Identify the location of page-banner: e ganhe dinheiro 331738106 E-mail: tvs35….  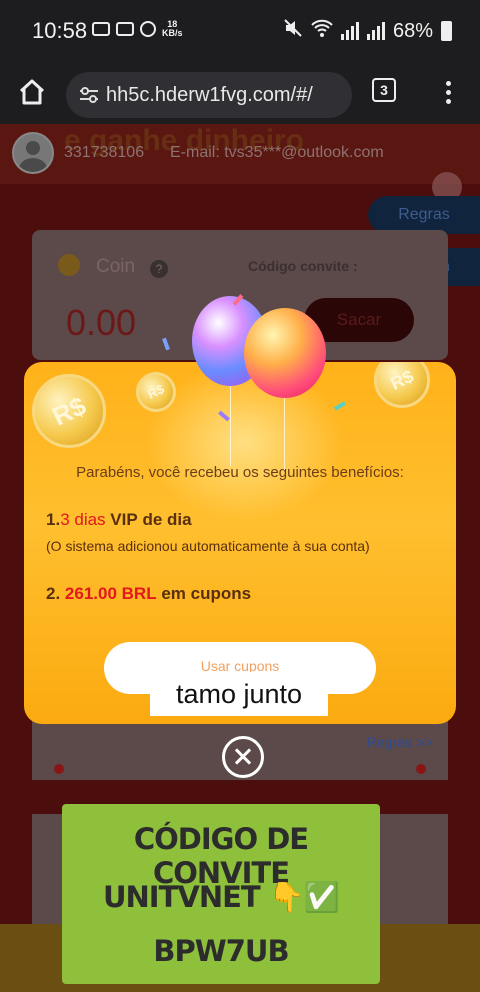
(240, 154).